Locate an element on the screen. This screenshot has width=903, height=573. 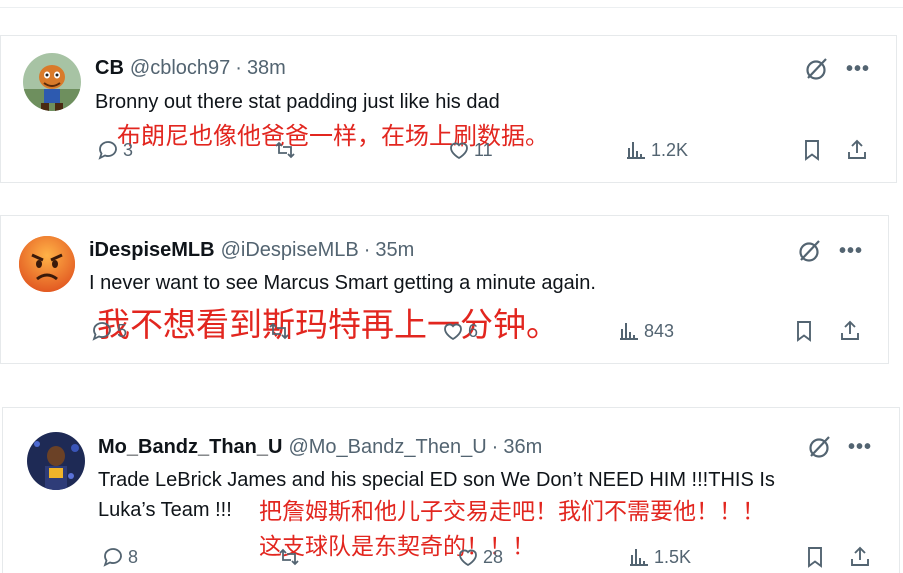
view-count: 1.5K is located at coordinates (673, 556).